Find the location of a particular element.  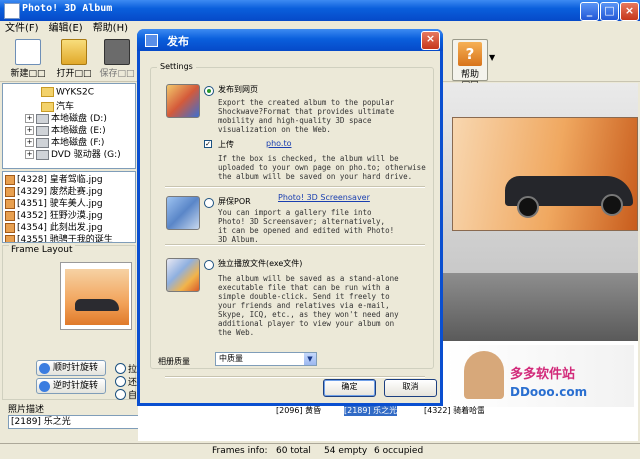

quality-label: 相册质量 is located at coordinates (174, 361).